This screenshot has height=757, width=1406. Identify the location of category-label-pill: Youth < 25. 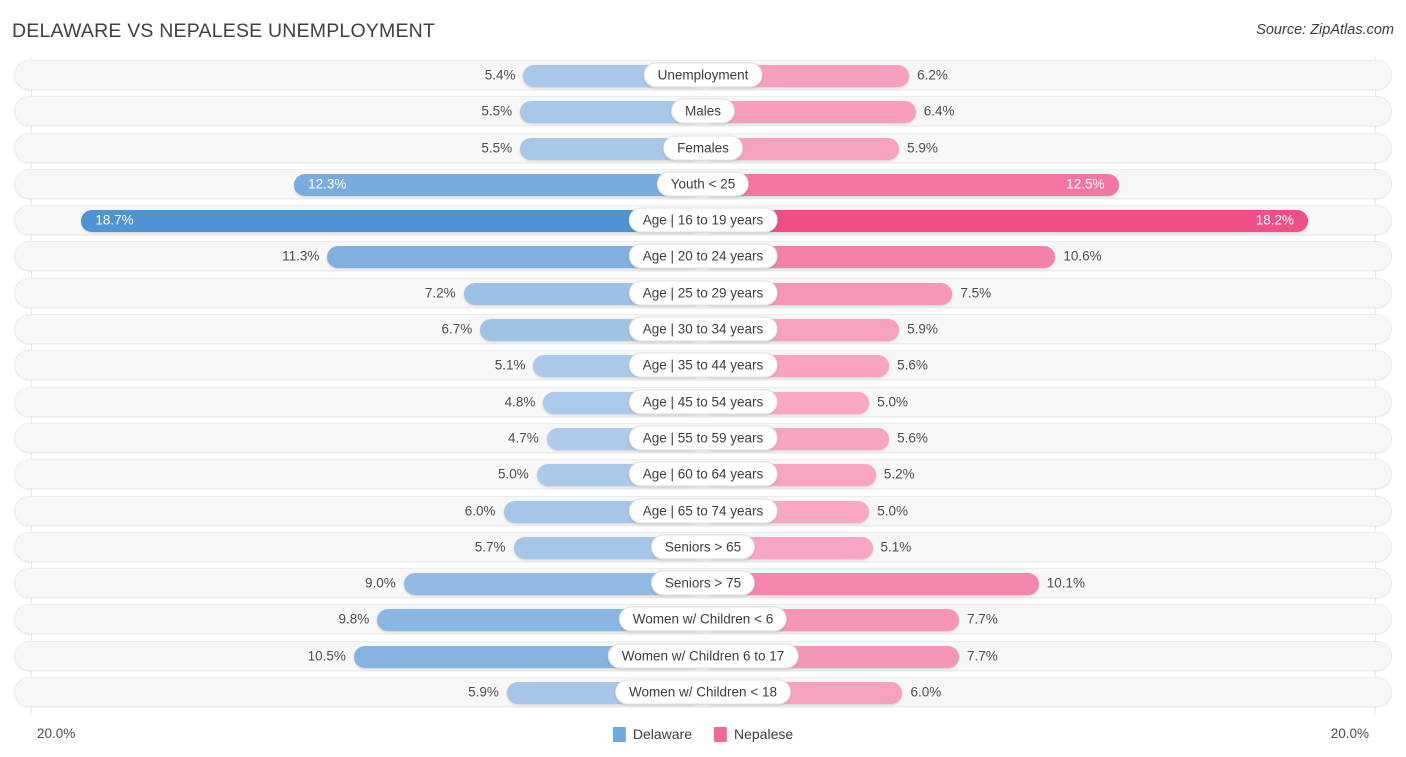
(703, 184).